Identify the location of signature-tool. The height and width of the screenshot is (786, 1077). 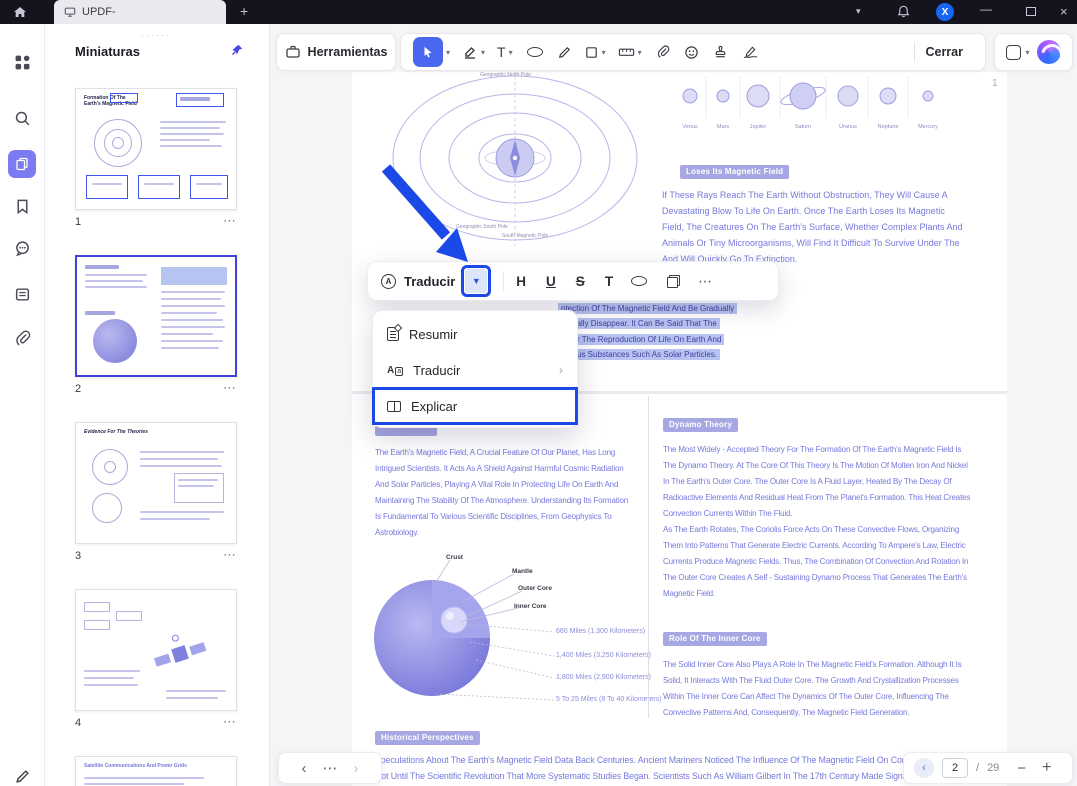
(750, 52).